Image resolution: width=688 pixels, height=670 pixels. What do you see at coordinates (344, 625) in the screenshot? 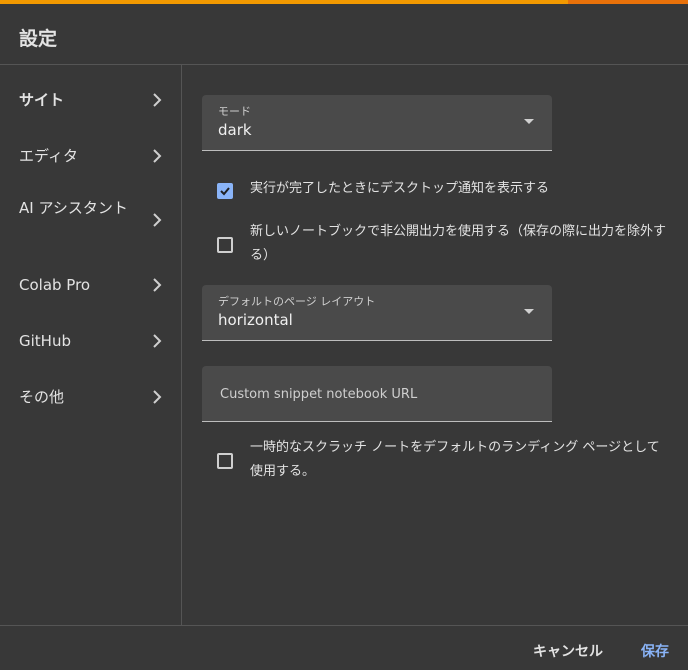
I see `footer-divider` at bounding box center [344, 625].